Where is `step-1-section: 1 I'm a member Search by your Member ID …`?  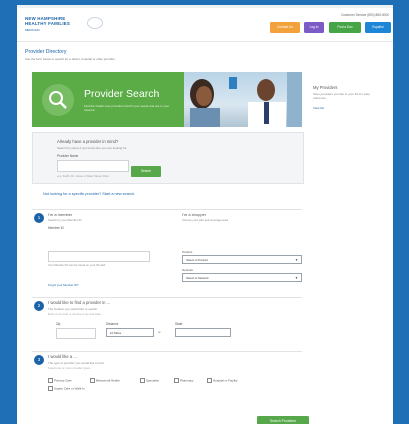 step-1-section: 1 I'm a member Search by your Member ID … is located at coordinates (167, 250).